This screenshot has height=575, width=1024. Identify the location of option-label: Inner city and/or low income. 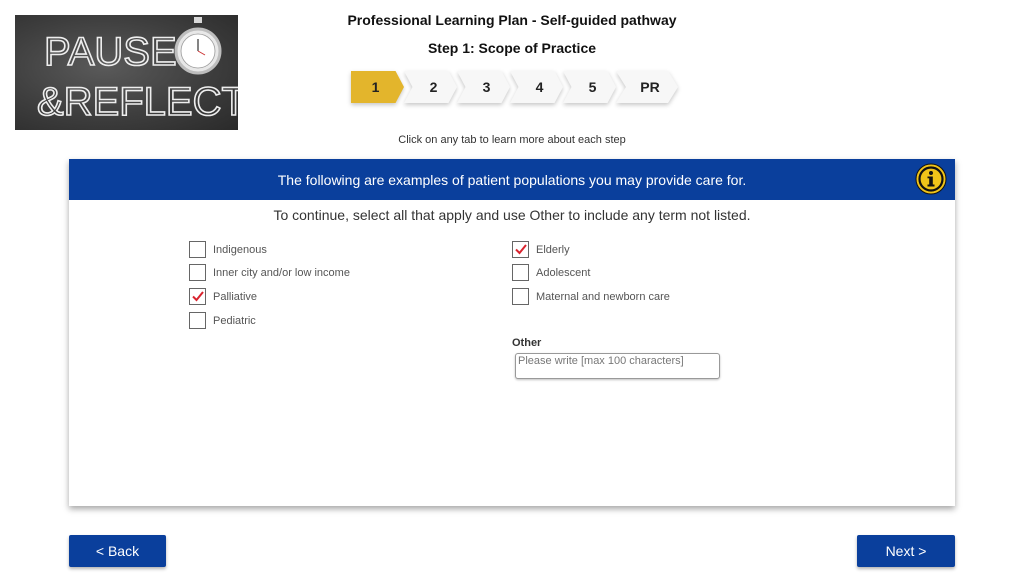
(281, 272).